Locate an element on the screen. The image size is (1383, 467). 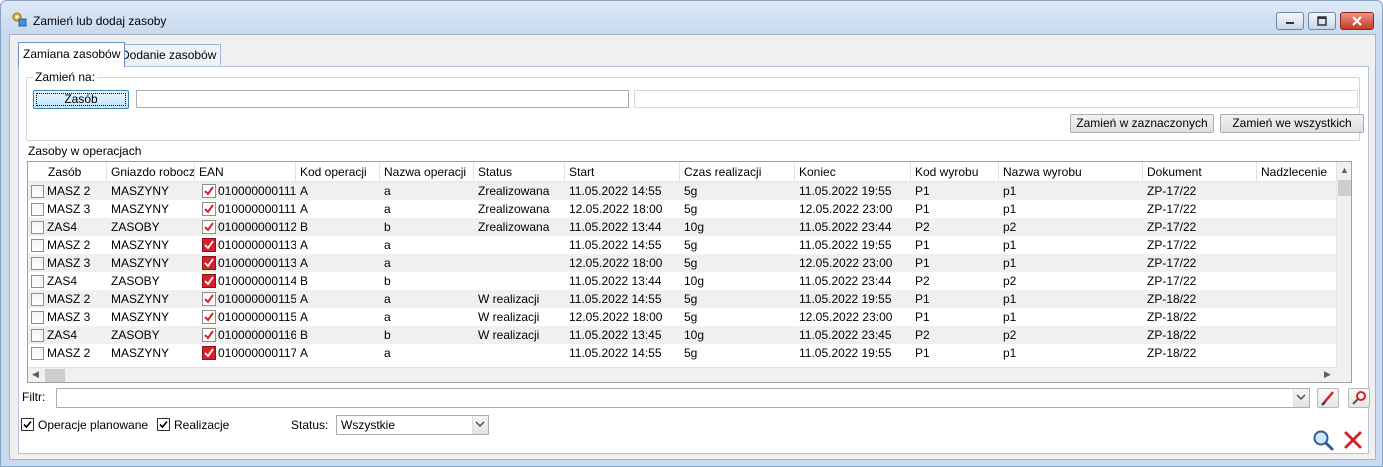
column-header: Kod operacji is located at coordinates (338, 172).